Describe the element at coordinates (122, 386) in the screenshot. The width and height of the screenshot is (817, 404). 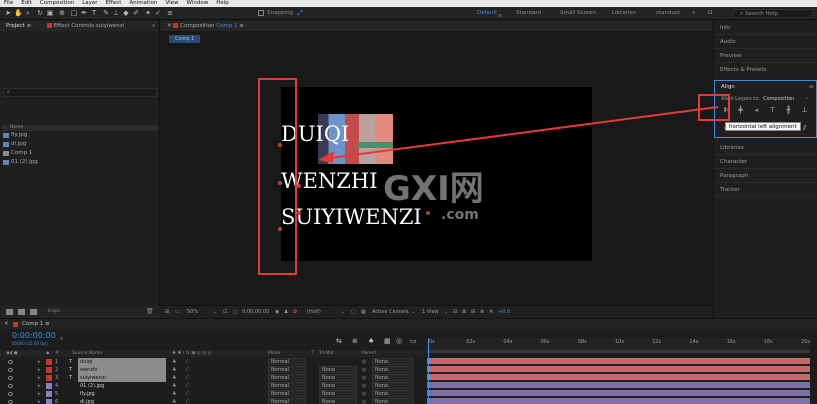
I see `layer-name: 01 (2).jpg` at that location.